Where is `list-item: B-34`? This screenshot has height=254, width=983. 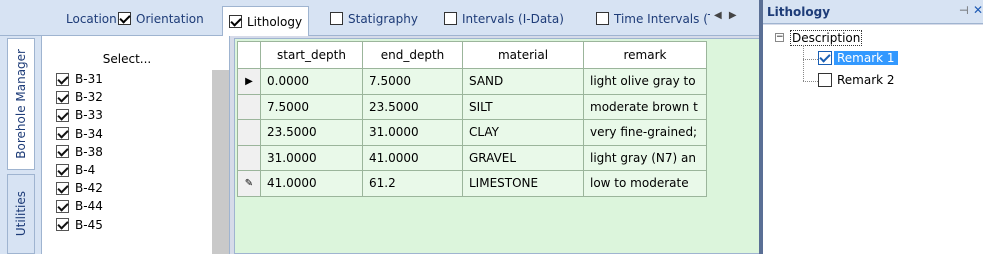 list-item: B-34 is located at coordinates (79, 134).